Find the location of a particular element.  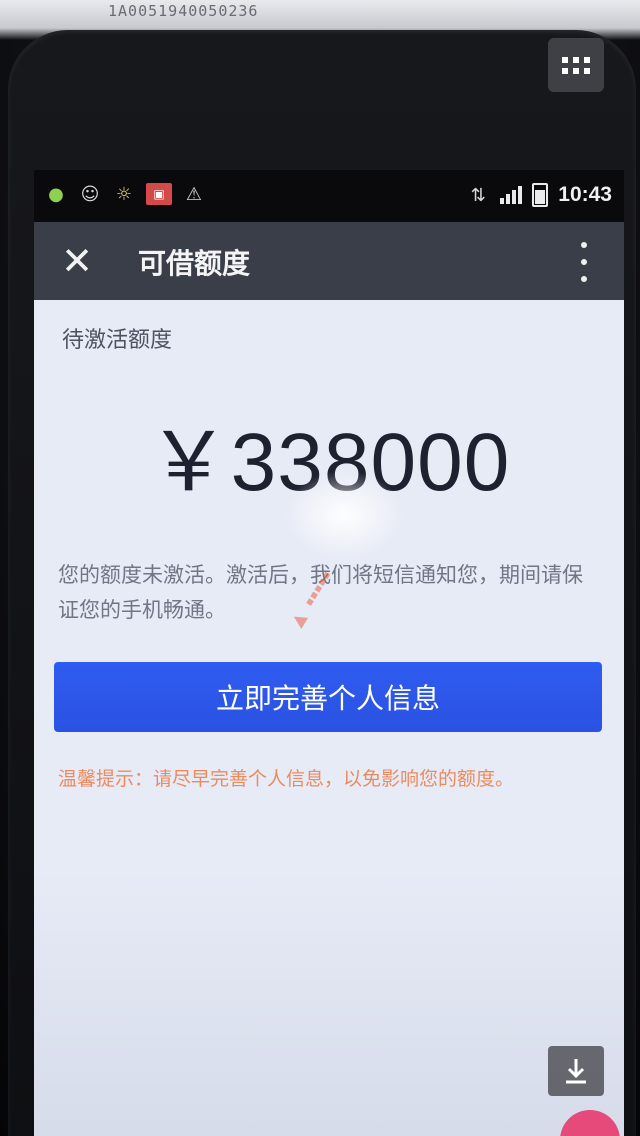

credit-amount: ￥338000 is located at coordinates (329, 462).